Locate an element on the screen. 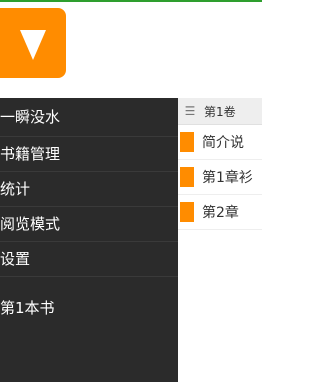 This screenshot has height=382, width=320. chapter-row-2: 第2章 is located at coordinates (220, 212).